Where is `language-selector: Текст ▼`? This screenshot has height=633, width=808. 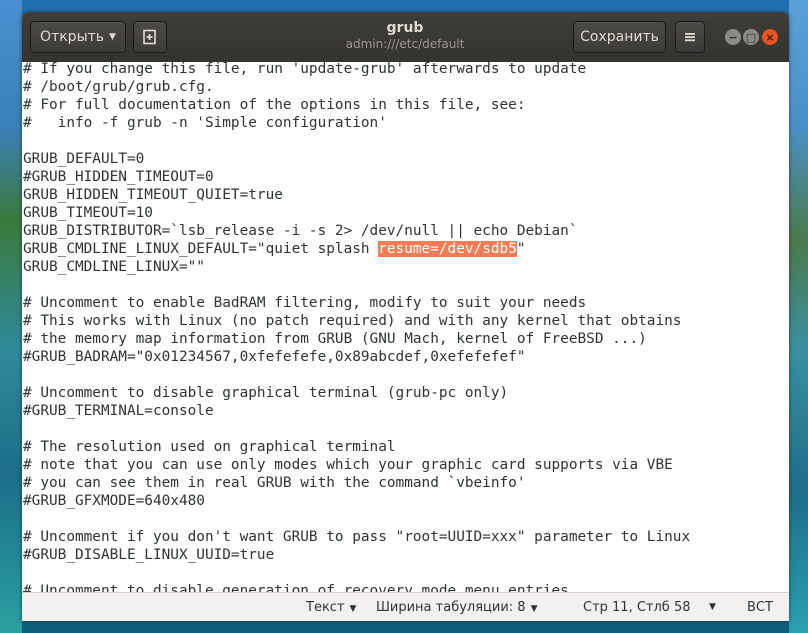
language-selector: Текст ▼ is located at coordinates (331, 607).